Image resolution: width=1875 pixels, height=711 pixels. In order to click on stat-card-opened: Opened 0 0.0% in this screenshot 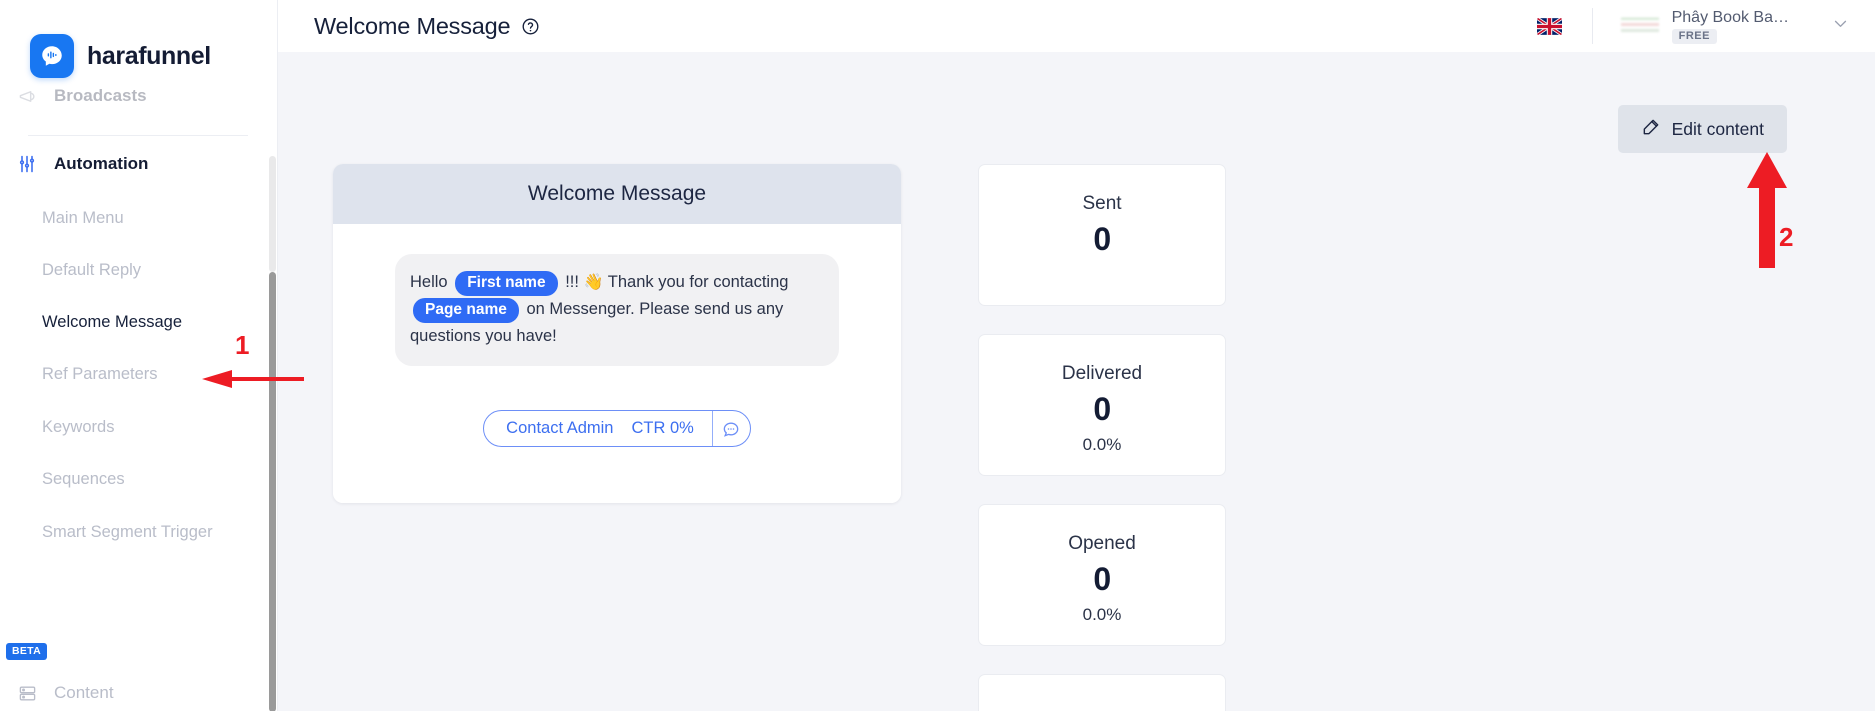, I will do `click(1102, 575)`.